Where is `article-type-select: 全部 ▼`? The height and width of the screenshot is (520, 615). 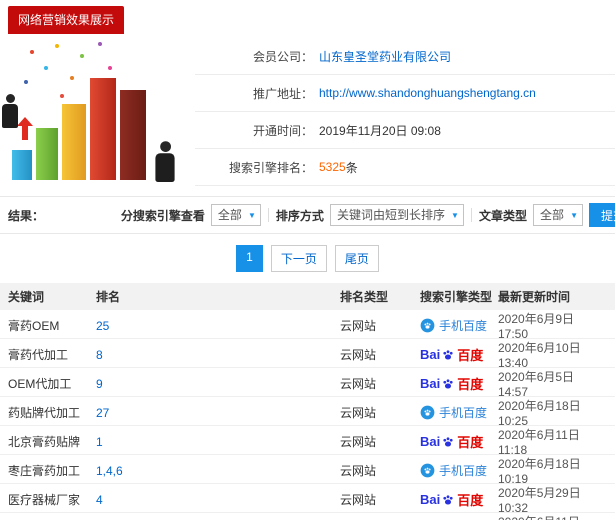 article-type-select: 全部 ▼ is located at coordinates (557, 215).